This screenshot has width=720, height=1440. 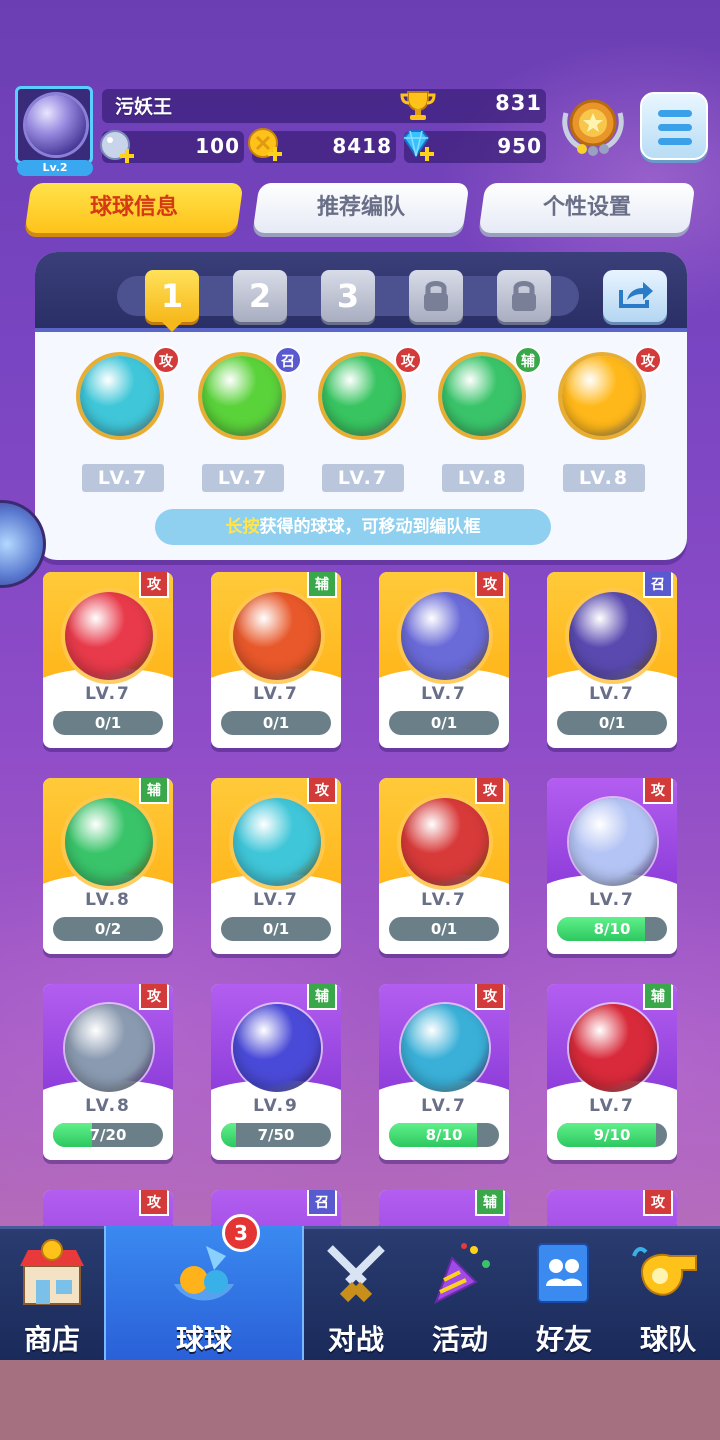 What do you see at coordinates (117, 147) in the screenshot?
I see `stamina-add-icon` at bounding box center [117, 147].